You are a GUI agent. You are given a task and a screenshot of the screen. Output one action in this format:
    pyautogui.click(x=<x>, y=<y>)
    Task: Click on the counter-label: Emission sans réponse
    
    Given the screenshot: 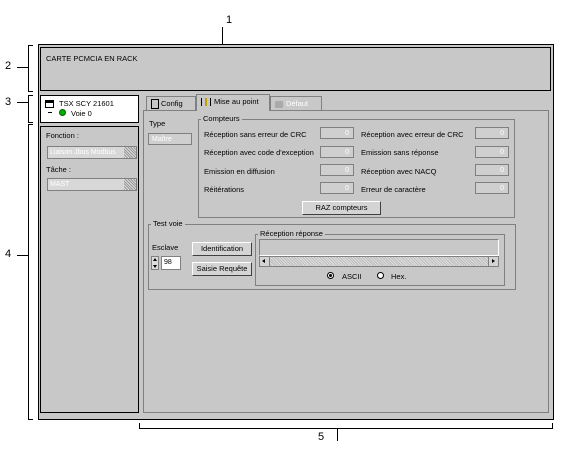 What is the action you would take?
    pyautogui.click(x=400, y=152)
    